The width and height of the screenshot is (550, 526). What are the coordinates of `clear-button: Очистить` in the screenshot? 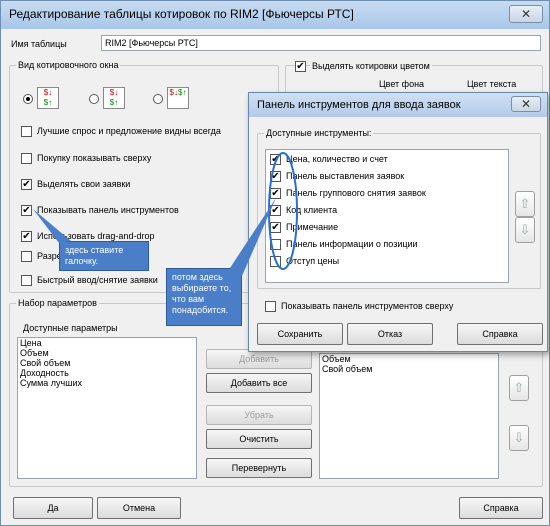 It's located at (259, 439).